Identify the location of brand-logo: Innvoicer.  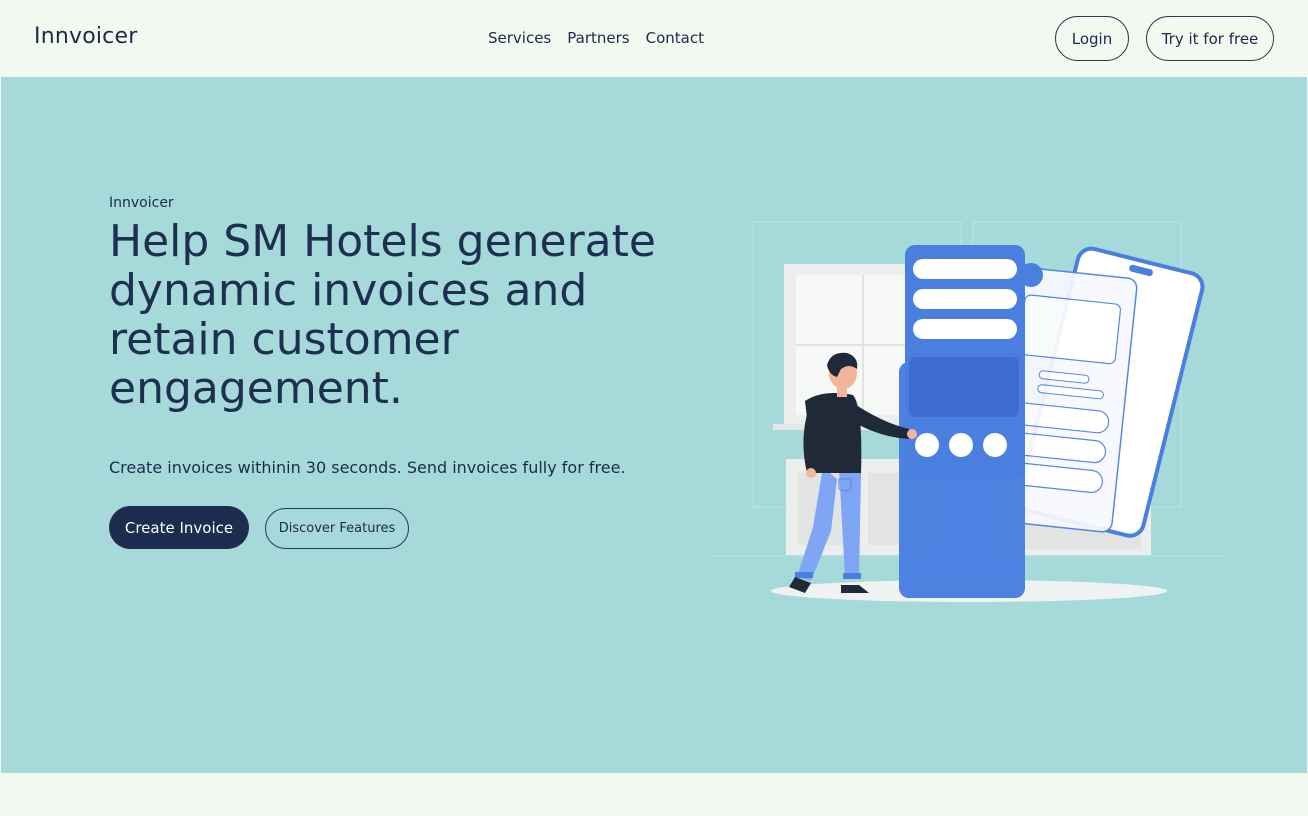
(85, 36).